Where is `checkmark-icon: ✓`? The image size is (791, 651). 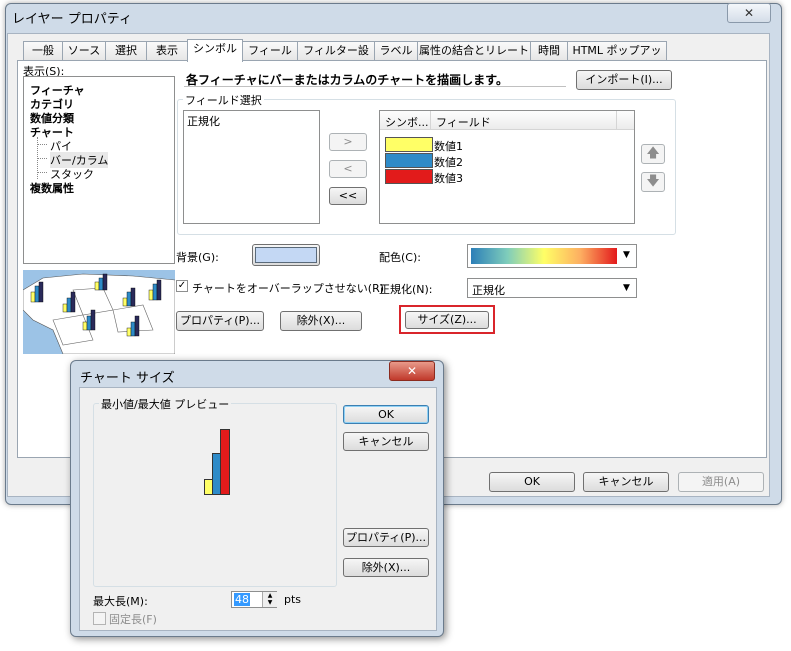 checkmark-icon: ✓ is located at coordinates (182, 285).